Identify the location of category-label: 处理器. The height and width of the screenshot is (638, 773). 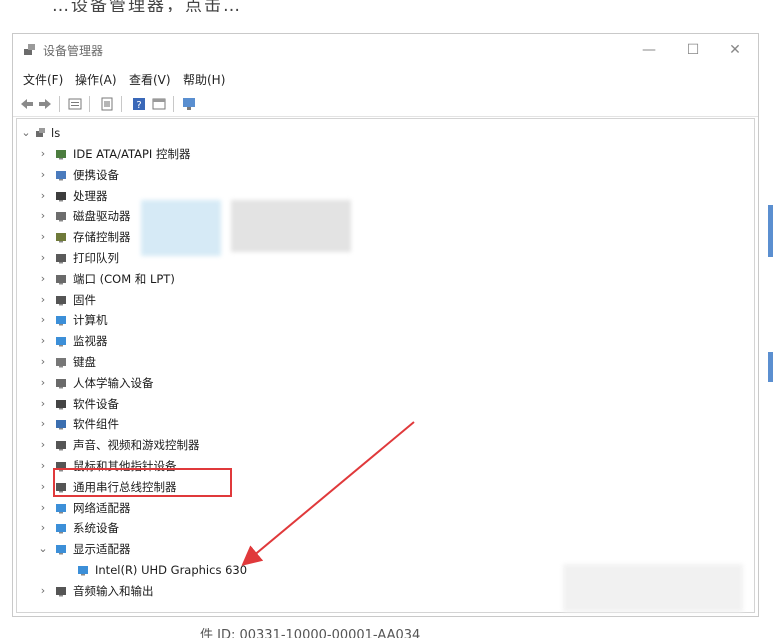
(90, 195).